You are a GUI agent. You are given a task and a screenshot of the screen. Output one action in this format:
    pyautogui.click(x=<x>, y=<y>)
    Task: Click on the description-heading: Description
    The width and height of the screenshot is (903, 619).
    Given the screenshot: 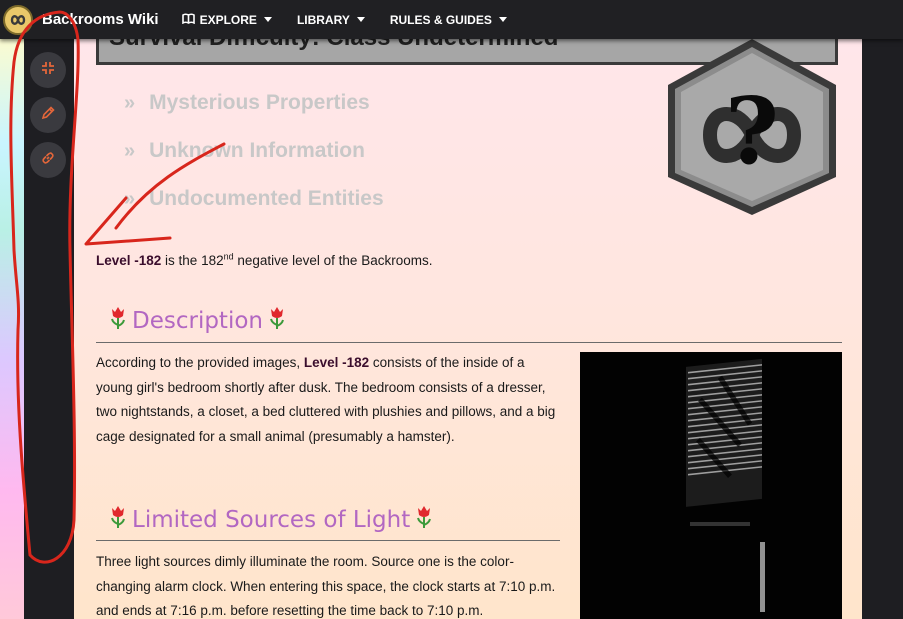 What is the action you would take?
    pyautogui.click(x=197, y=321)
    